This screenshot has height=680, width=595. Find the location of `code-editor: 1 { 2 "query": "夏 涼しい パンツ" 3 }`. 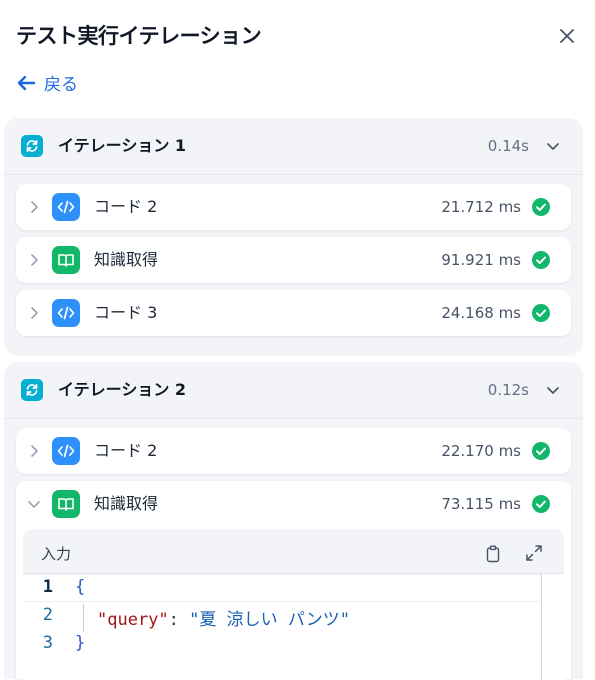

code-editor: 1 { 2 "query": "夏 涼しい パンツ" 3 } is located at coordinates (293, 626).